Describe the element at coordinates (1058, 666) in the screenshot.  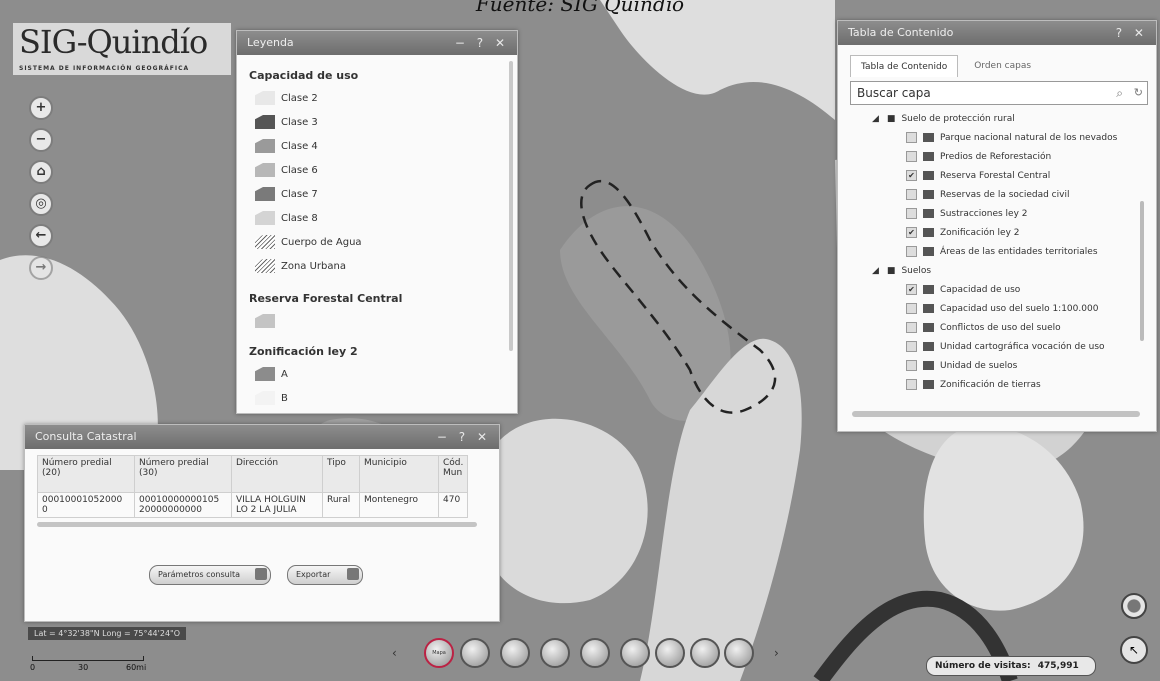
I see `visits-value: 475,991` at that location.